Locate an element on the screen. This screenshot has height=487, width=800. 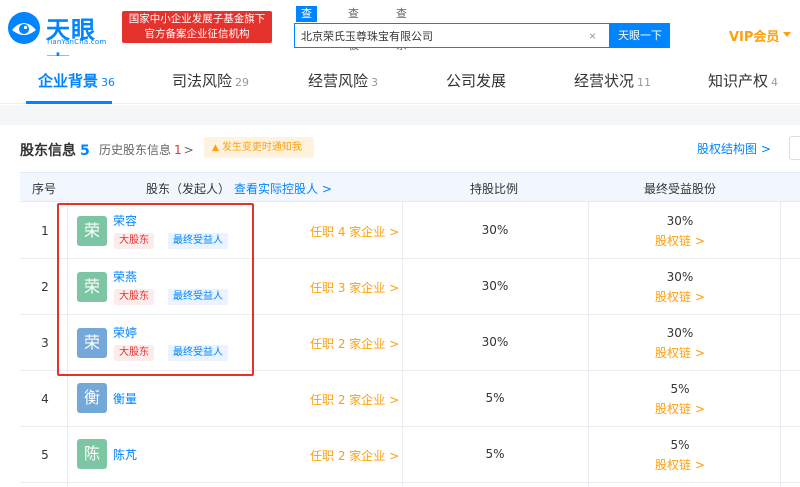
view-controller-label: 查看实际控股人 is located at coordinates (276, 189).